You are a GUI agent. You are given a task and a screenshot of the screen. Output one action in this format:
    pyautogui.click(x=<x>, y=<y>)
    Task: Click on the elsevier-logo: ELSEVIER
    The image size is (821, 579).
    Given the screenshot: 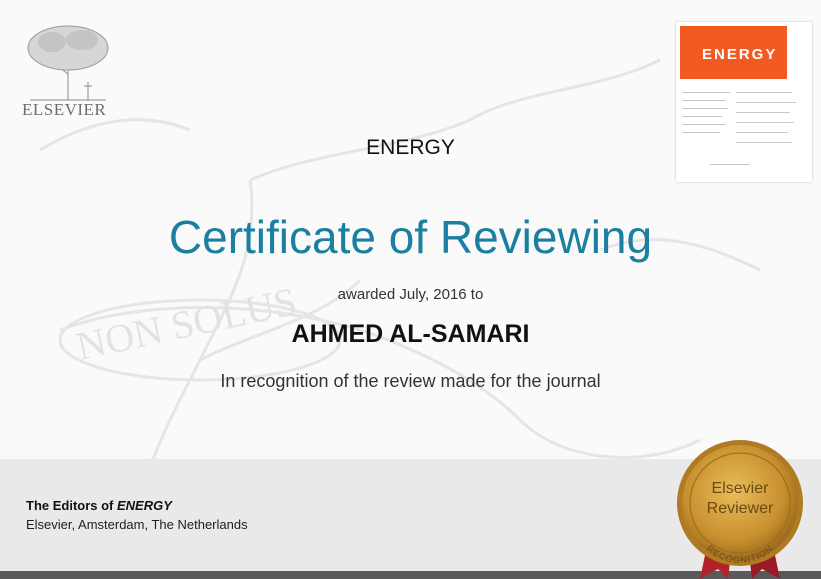 What is the action you would take?
    pyautogui.click(x=68, y=71)
    